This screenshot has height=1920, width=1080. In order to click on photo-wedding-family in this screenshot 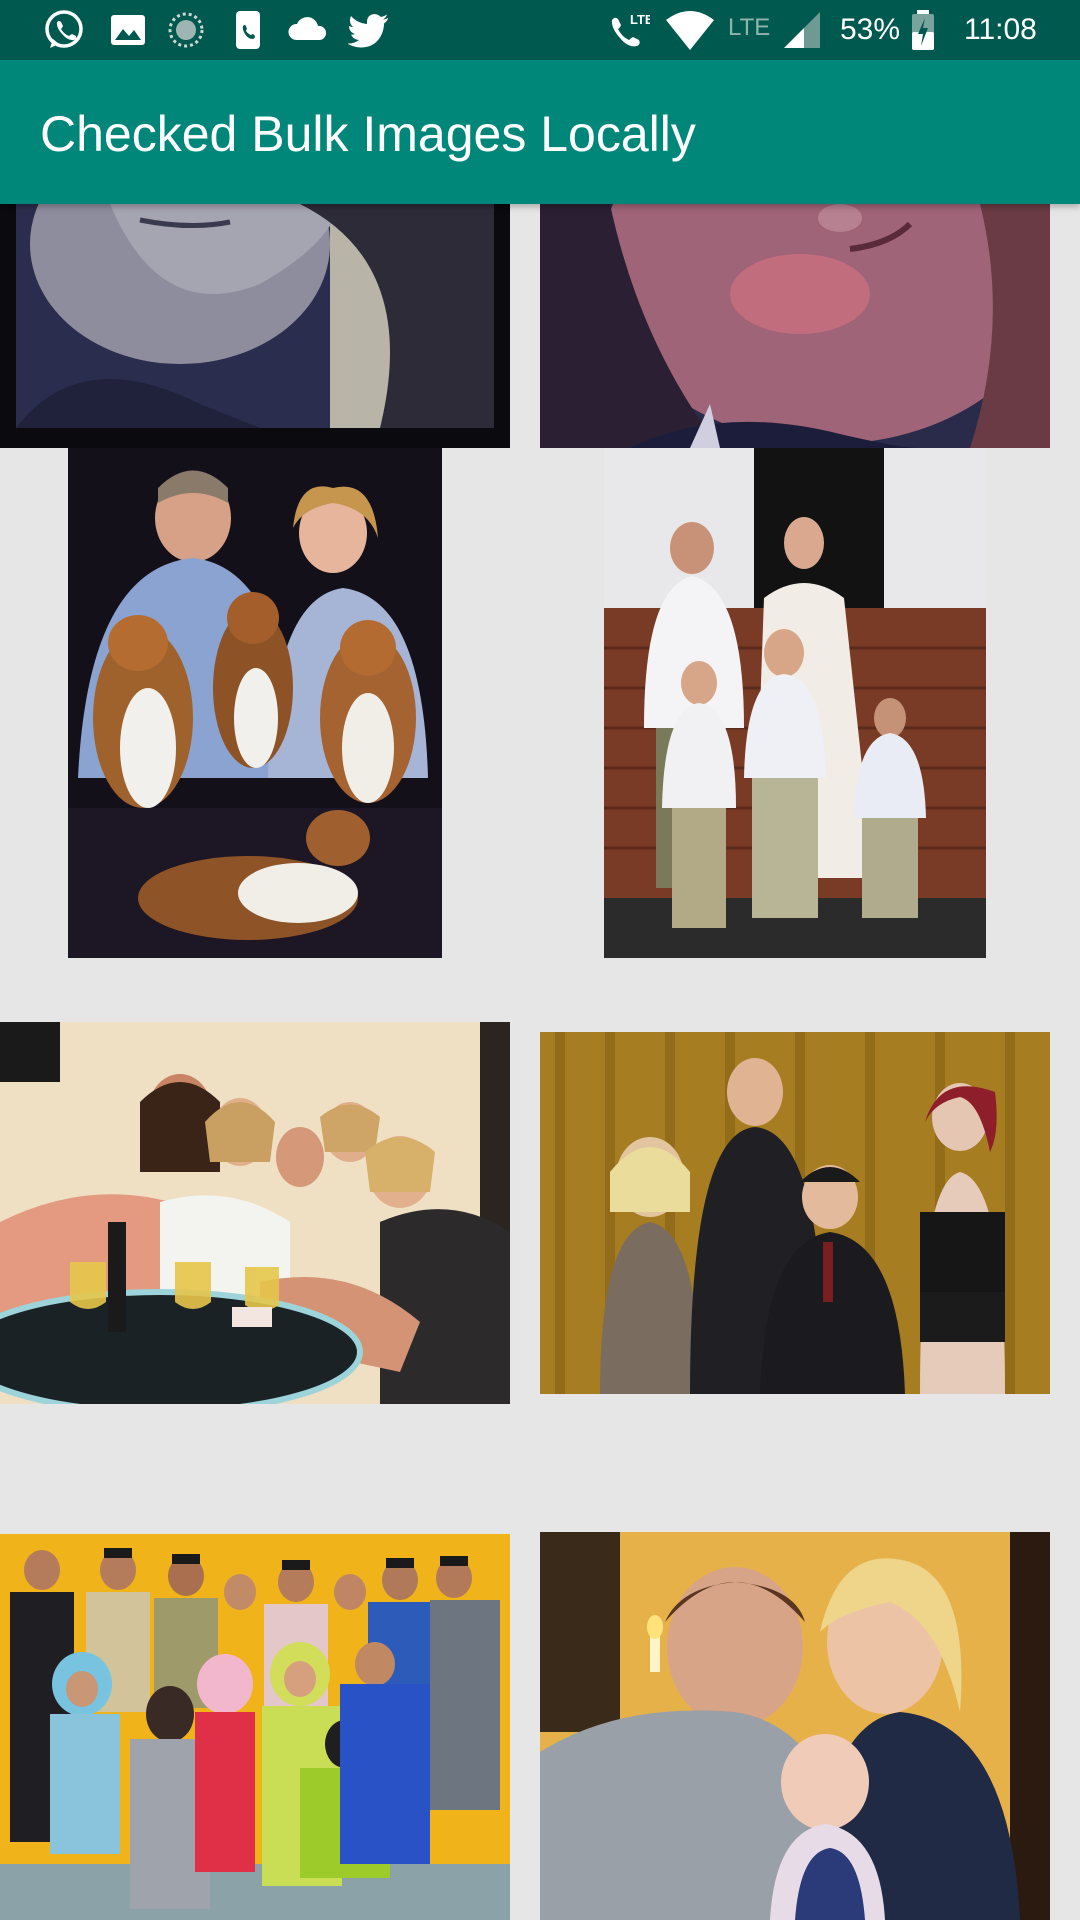, I will do `click(795, 703)`.